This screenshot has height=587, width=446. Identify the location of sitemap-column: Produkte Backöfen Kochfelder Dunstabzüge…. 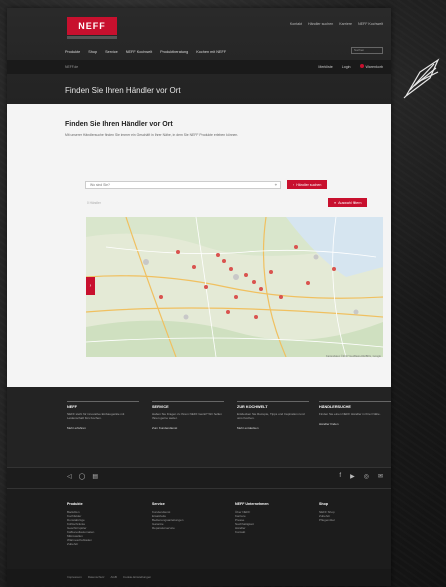
(80, 524).